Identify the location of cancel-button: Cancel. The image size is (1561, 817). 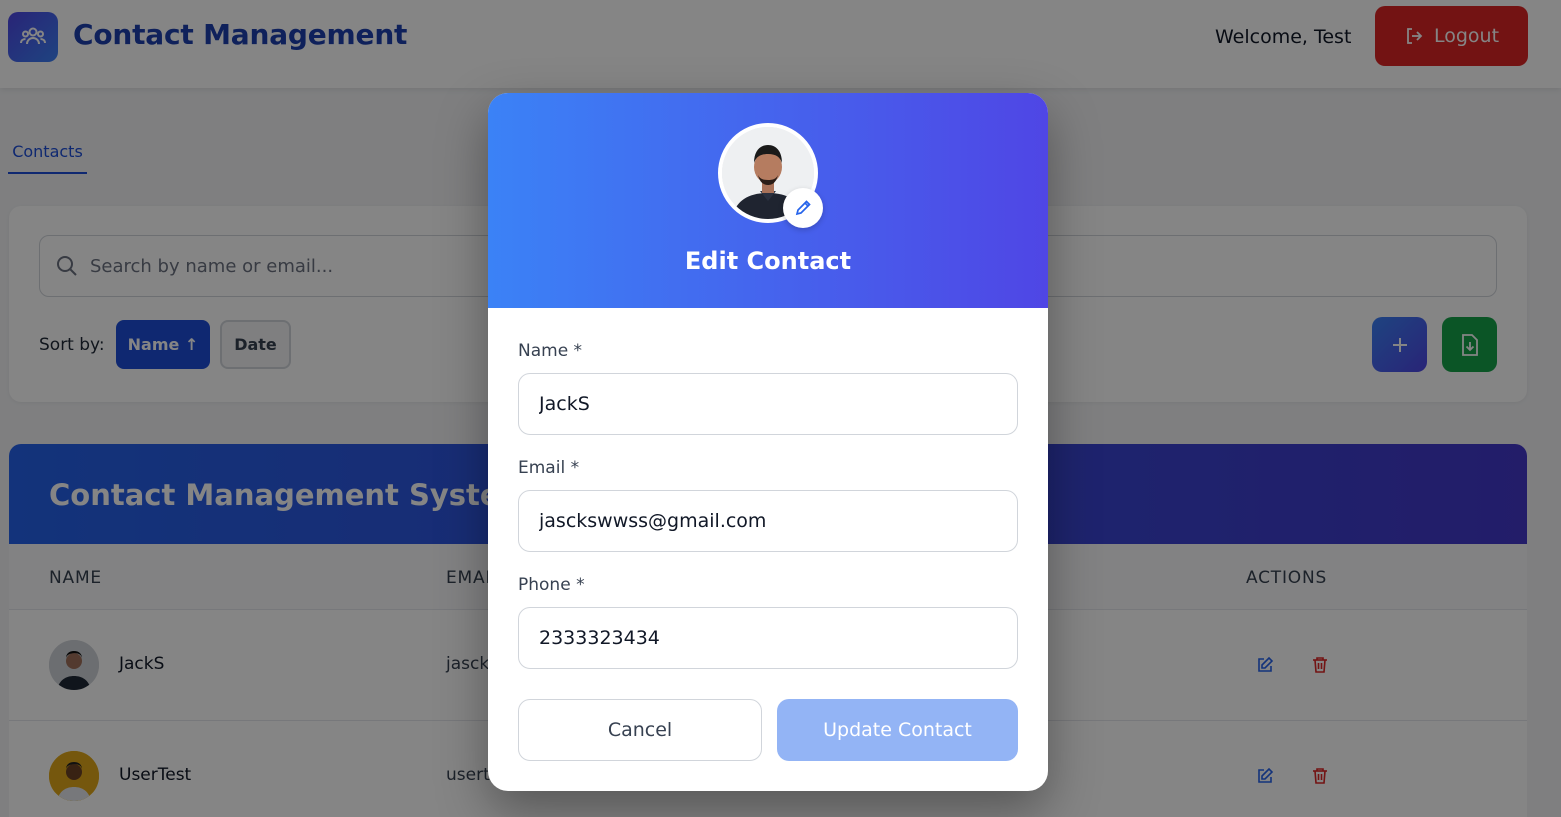
(640, 730).